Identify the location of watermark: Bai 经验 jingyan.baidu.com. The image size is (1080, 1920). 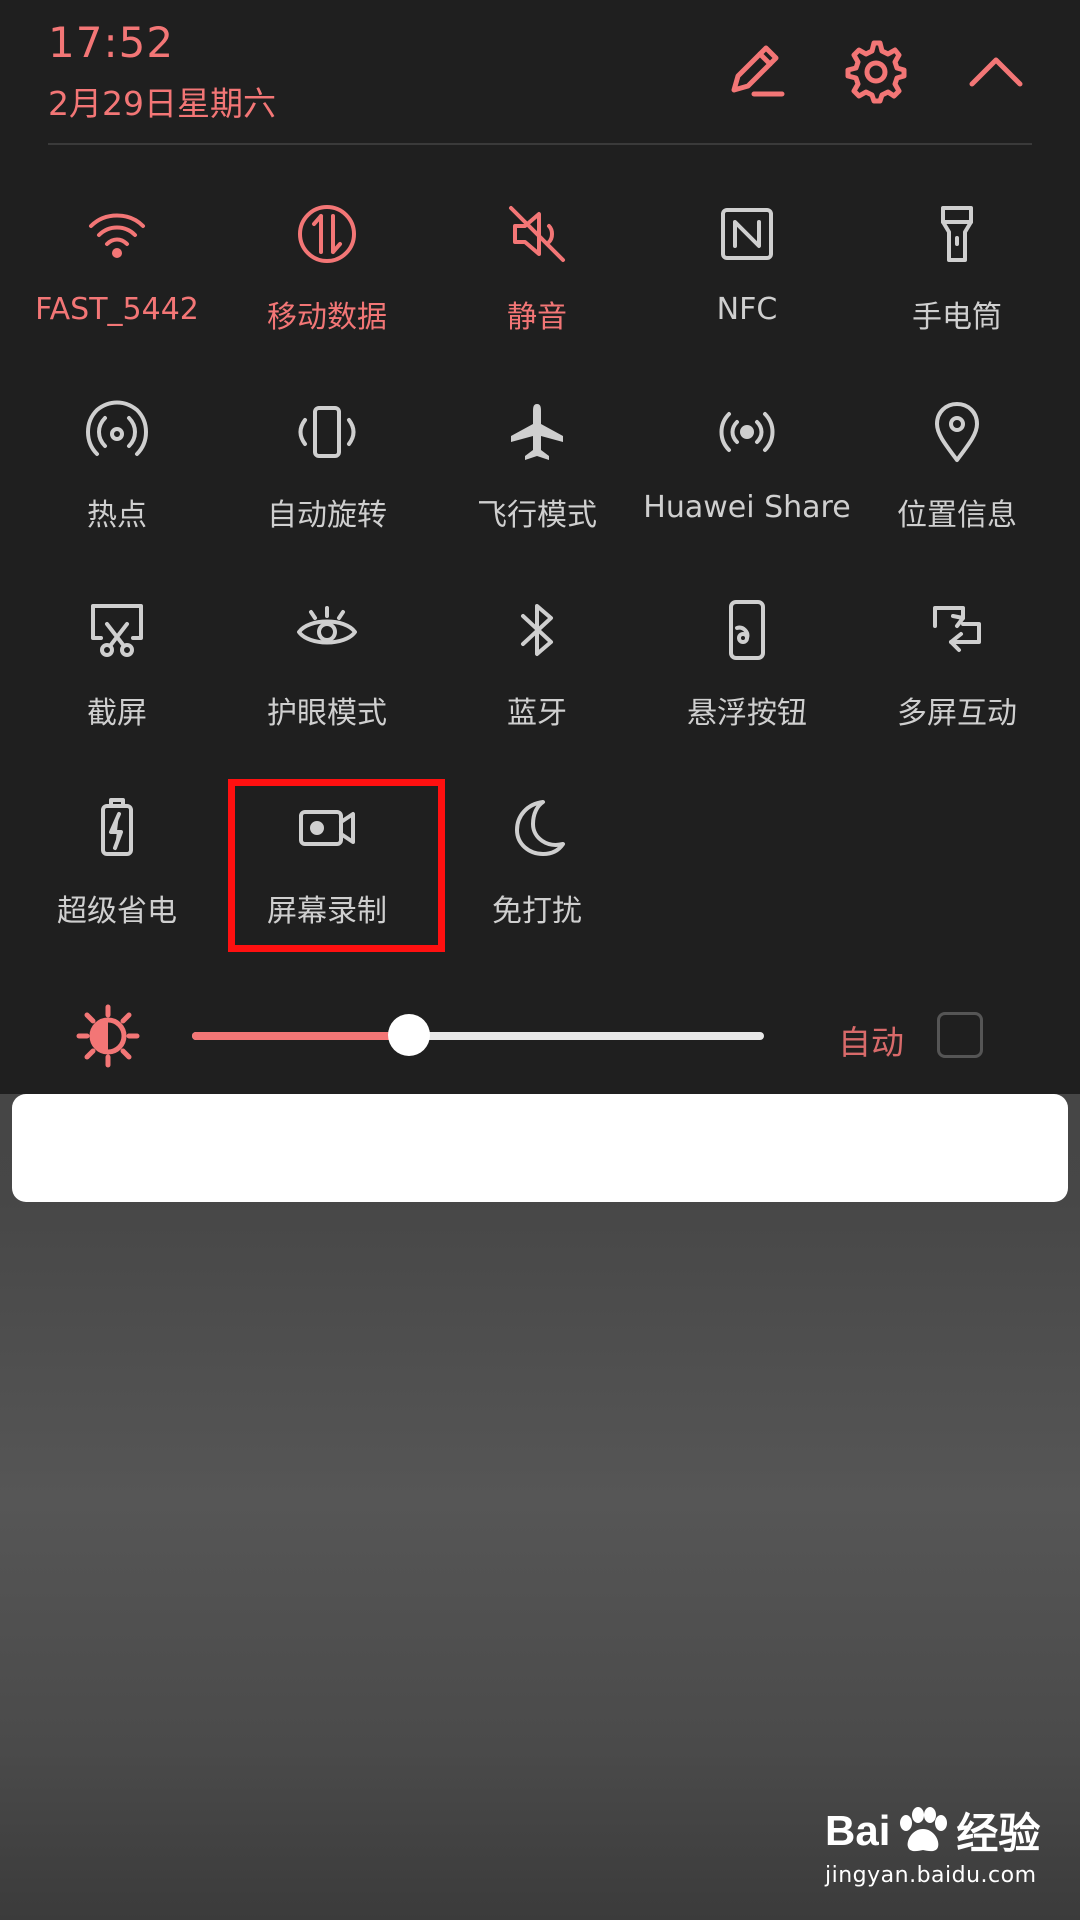
(945, 1855).